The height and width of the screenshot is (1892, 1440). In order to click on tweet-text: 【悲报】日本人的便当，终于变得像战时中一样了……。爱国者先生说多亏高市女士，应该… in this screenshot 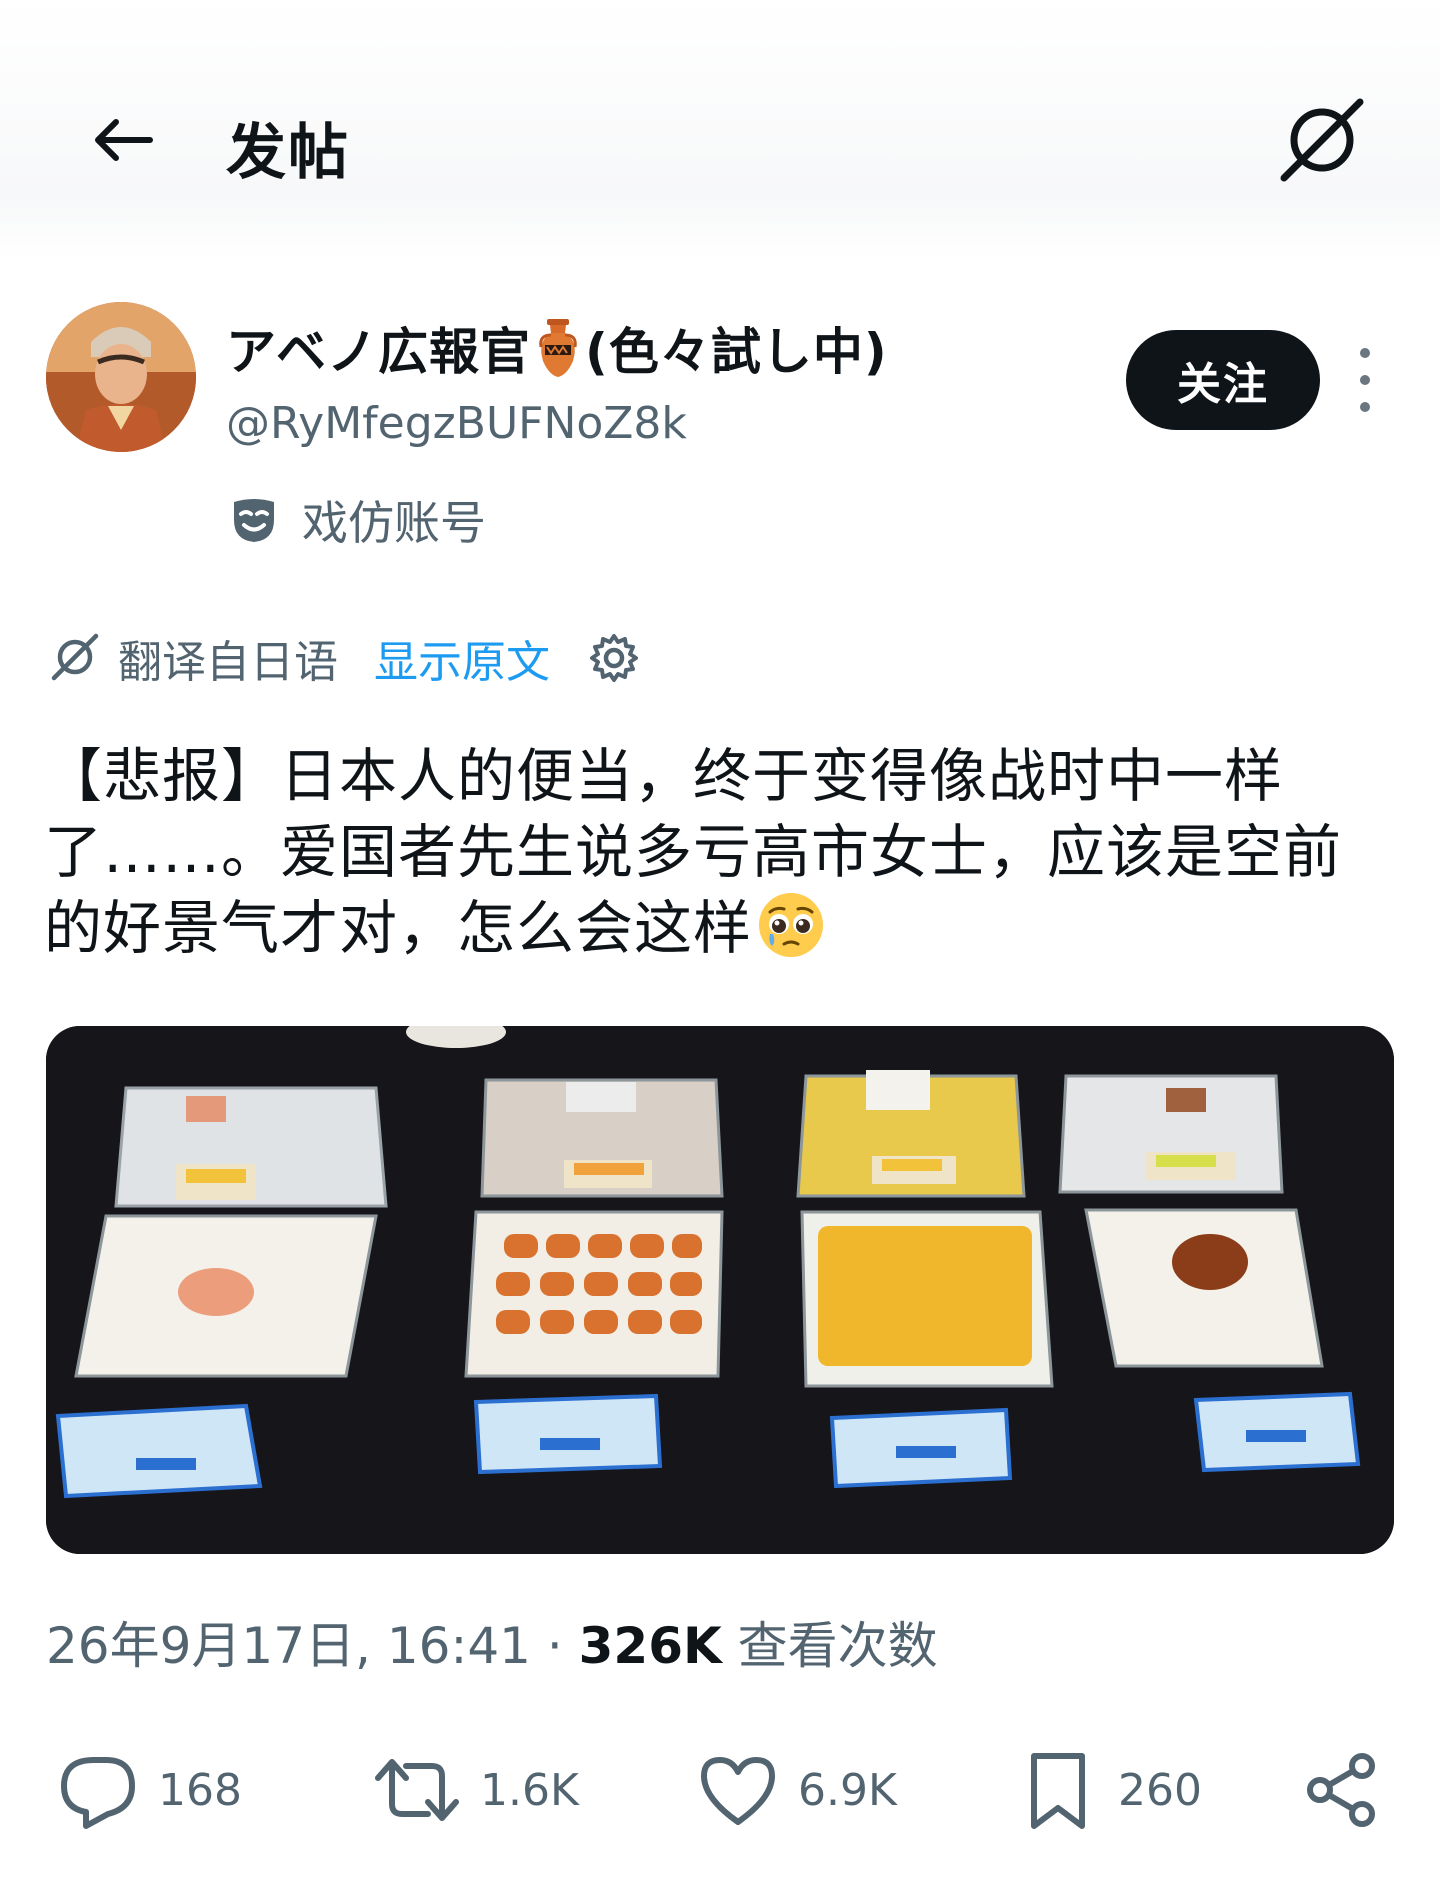, I will do `click(719, 852)`.